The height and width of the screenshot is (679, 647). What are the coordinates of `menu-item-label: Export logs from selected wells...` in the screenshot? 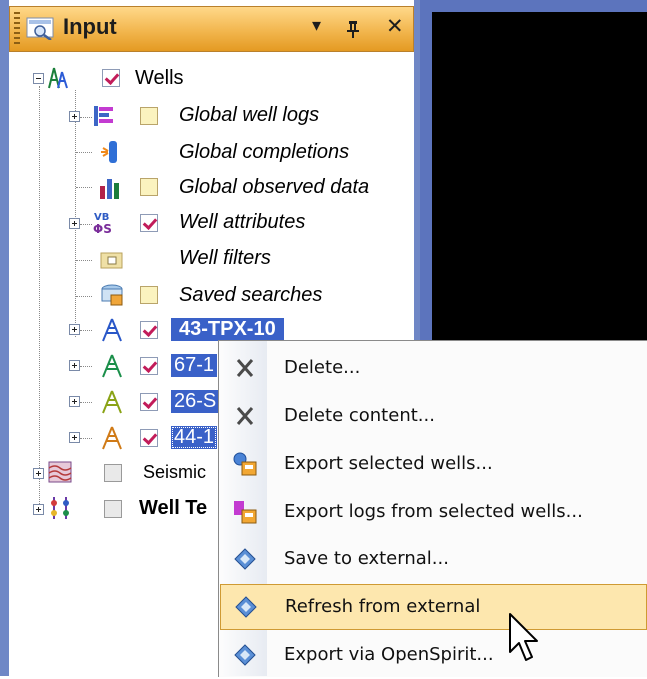 It's located at (433, 511).